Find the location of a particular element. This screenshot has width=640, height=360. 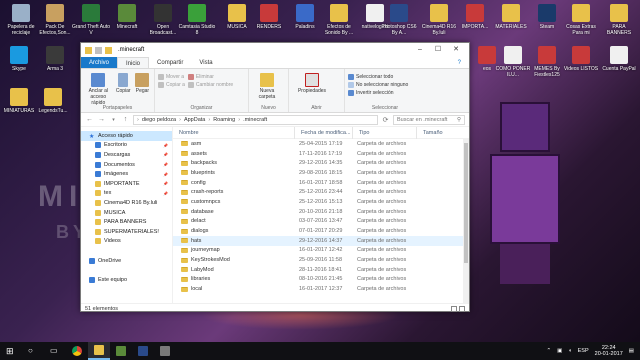

tab-compartir: Compartir is located at coordinates (170, 62).